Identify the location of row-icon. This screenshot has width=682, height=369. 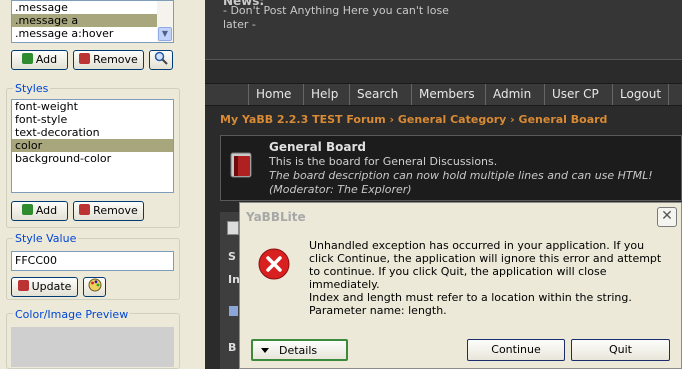
(233, 311).